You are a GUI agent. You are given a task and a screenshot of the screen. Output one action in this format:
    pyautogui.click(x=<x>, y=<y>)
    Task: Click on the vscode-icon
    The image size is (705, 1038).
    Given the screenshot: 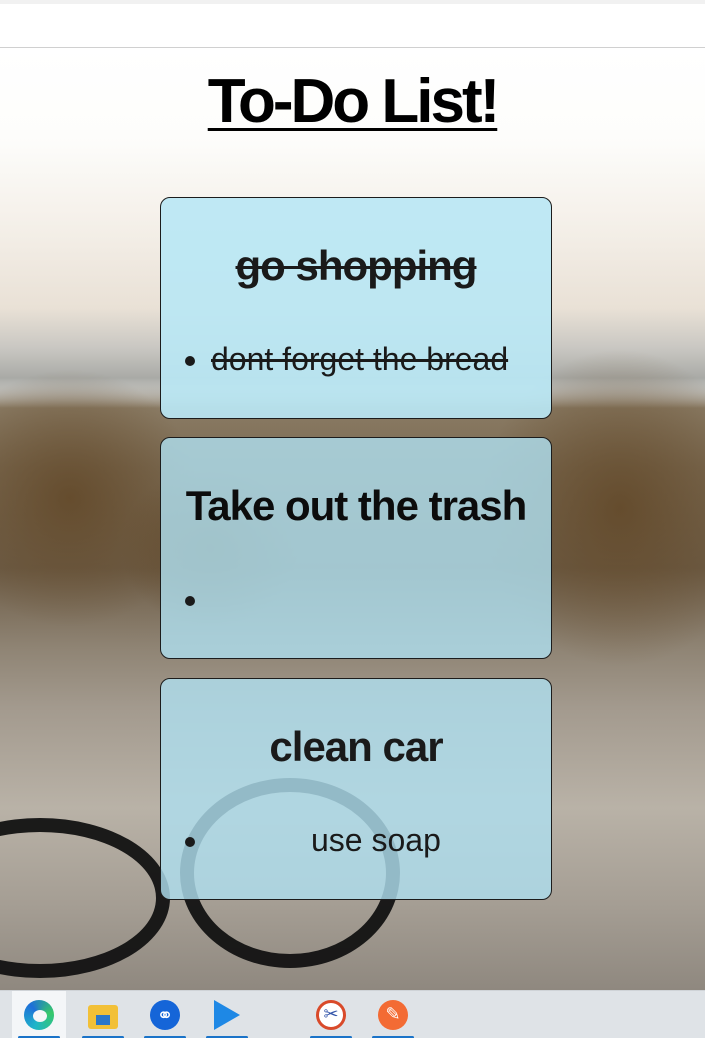 What is the action you would take?
    pyautogui.click(x=227, y=1015)
    